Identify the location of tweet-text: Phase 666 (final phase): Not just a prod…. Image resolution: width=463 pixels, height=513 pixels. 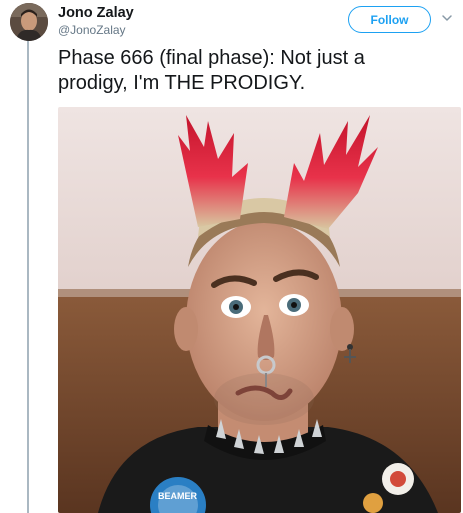
(211, 70).